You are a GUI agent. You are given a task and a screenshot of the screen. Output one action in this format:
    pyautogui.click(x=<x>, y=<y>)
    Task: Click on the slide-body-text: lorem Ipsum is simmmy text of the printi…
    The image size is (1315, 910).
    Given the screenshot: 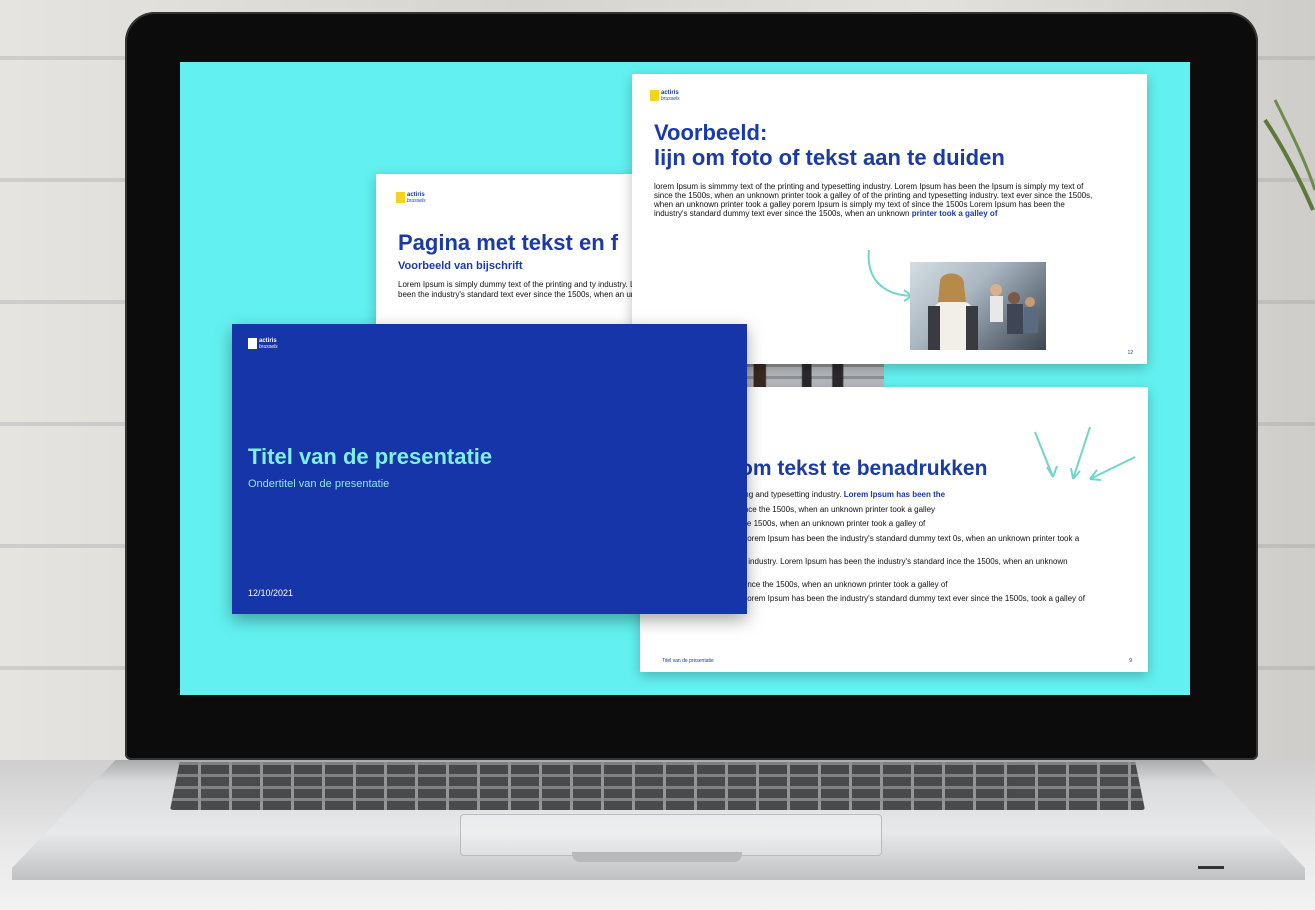 What is the action you would take?
    pyautogui.click(x=874, y=200)
    